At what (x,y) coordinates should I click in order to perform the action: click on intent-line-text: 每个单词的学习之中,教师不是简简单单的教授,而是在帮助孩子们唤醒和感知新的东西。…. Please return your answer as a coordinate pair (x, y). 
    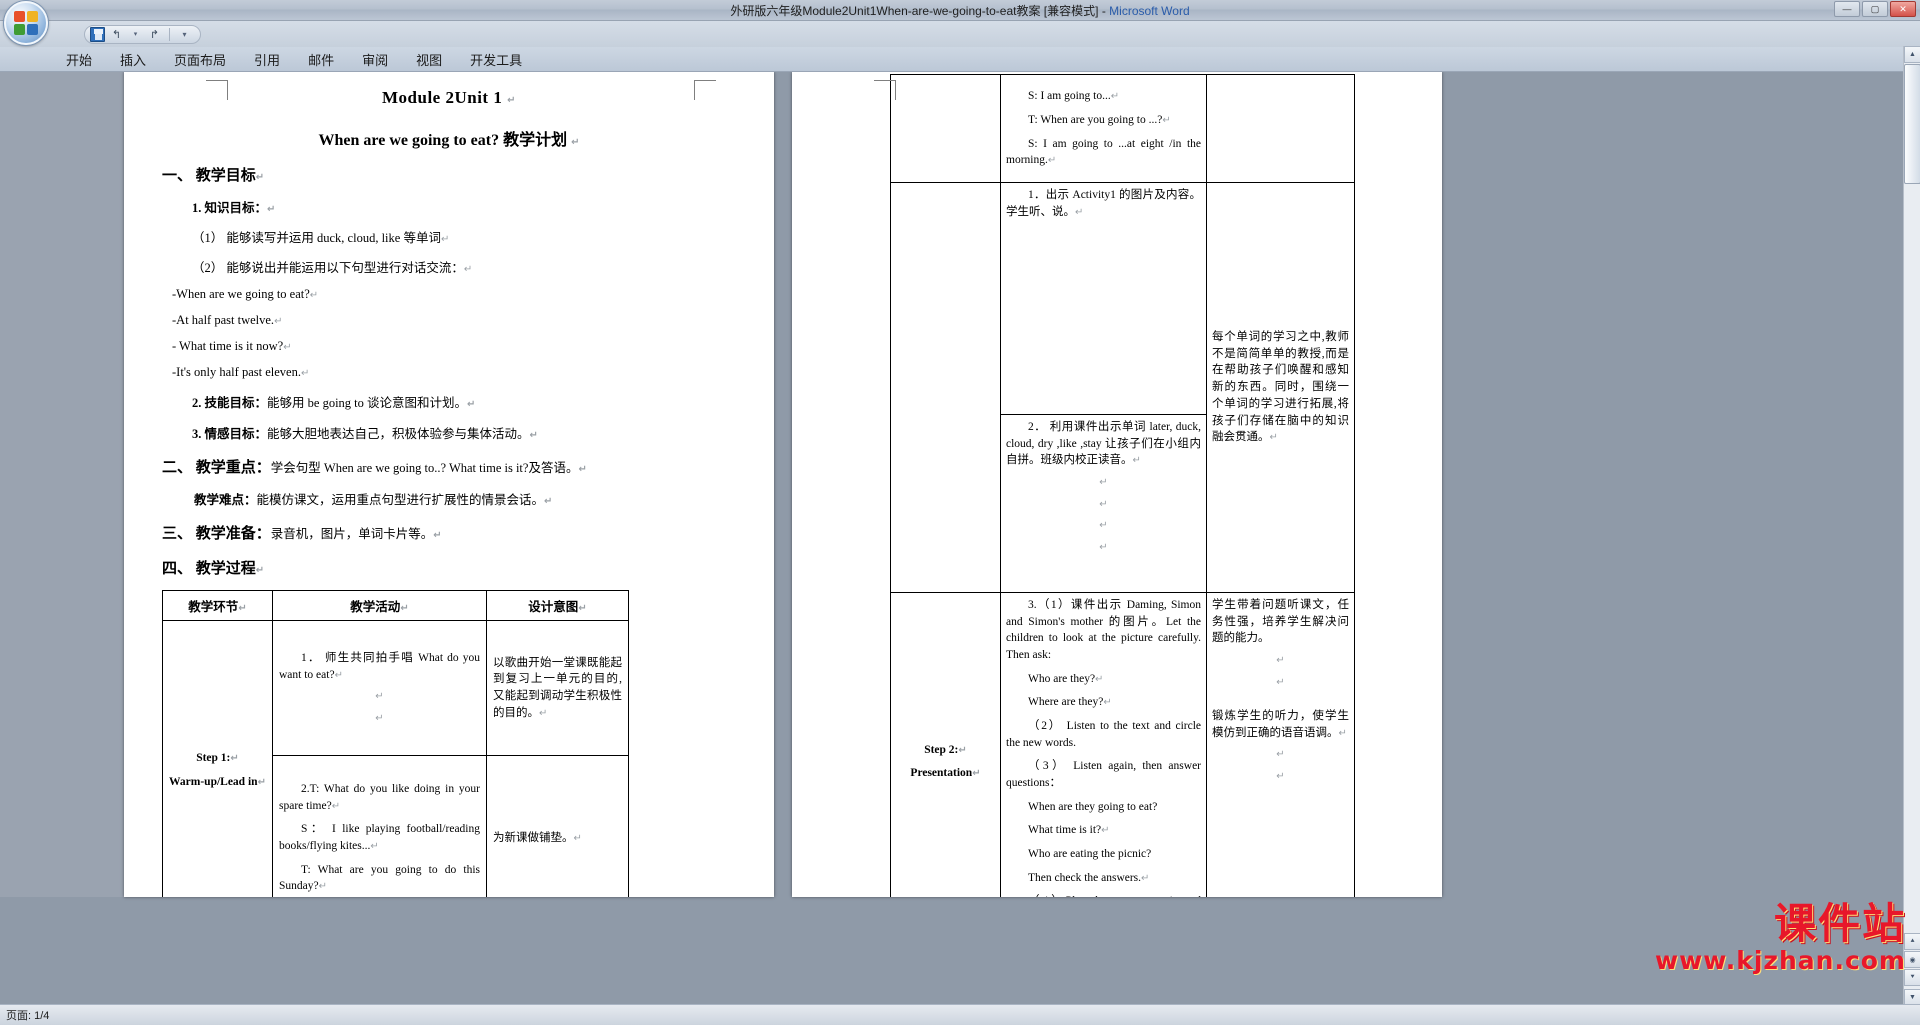
    Looking at the image, I should click on (1280, 387).